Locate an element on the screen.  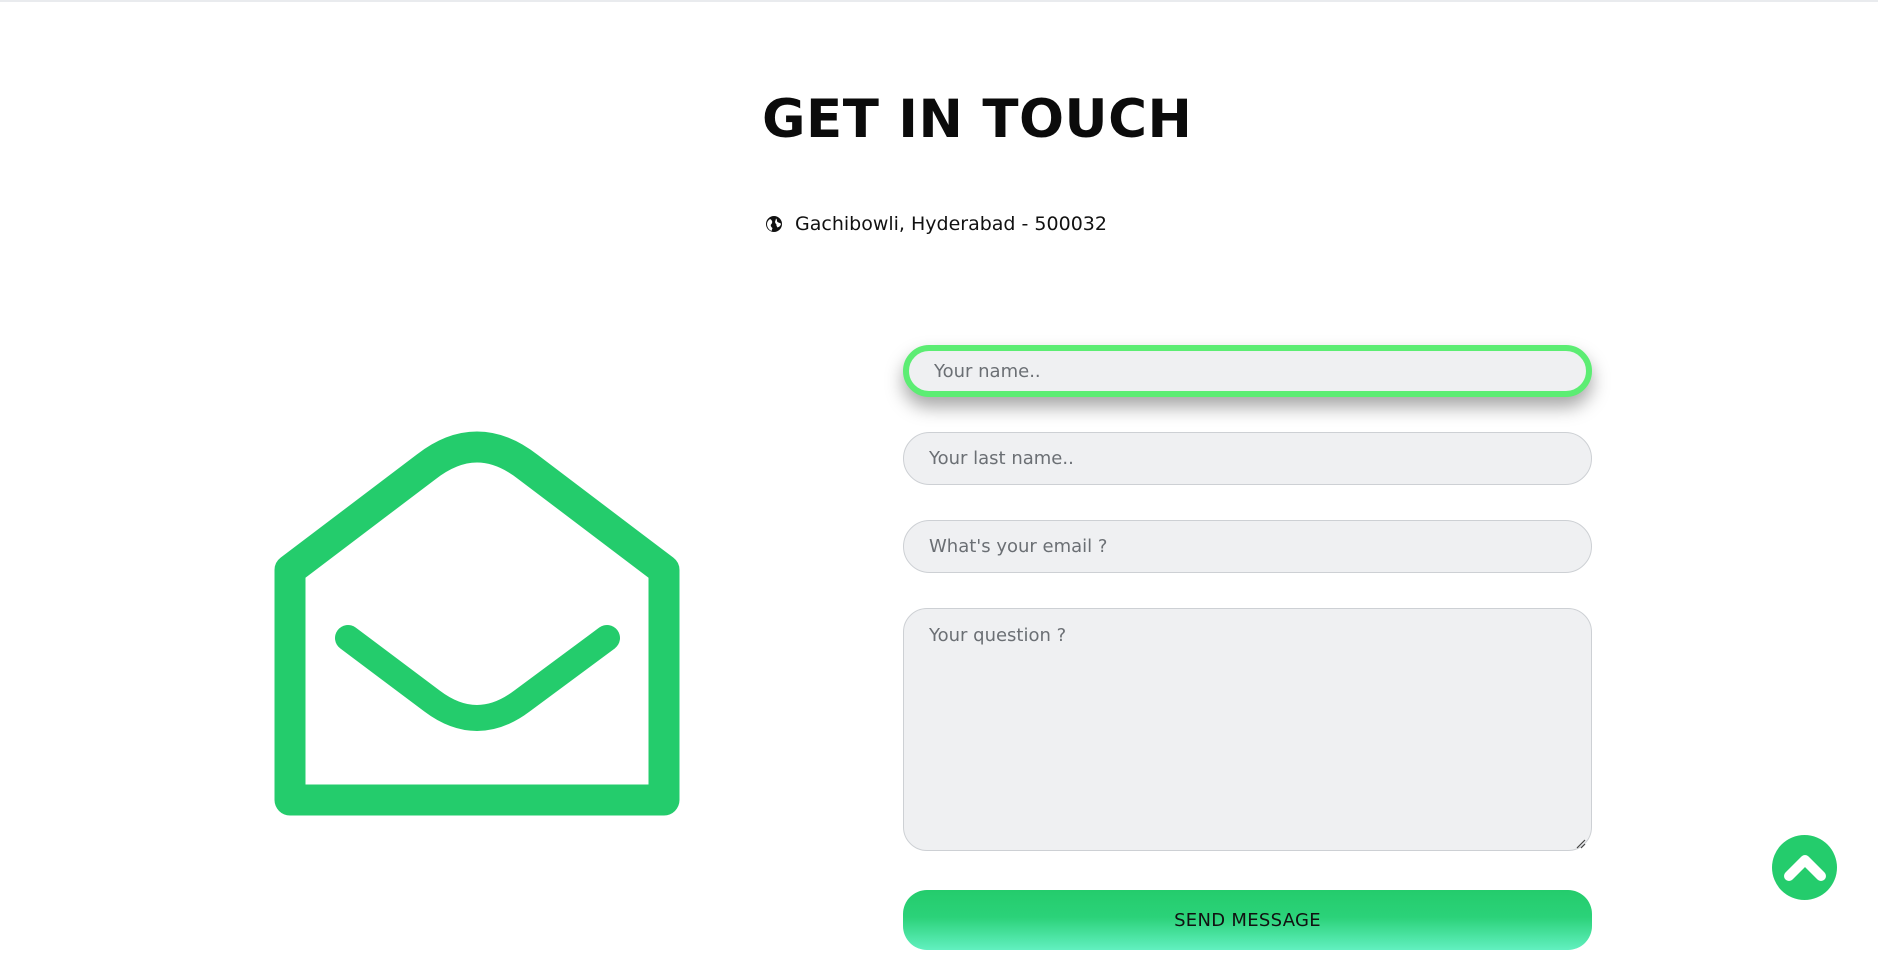
page-title: GET IN TOUCH is located at coordinates (977, 119).